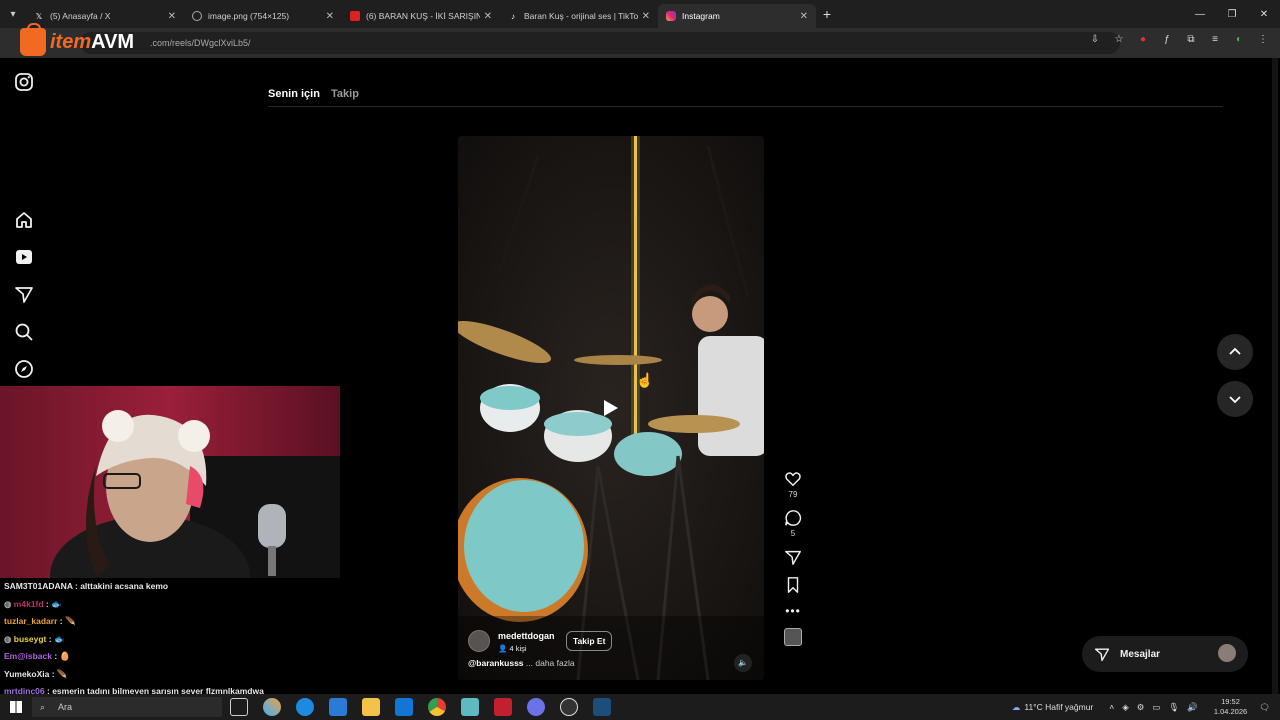 Image resolution: width=1280 pixels, height=720 pixels. I want to click on windows-start-icon, so click(16, 707).